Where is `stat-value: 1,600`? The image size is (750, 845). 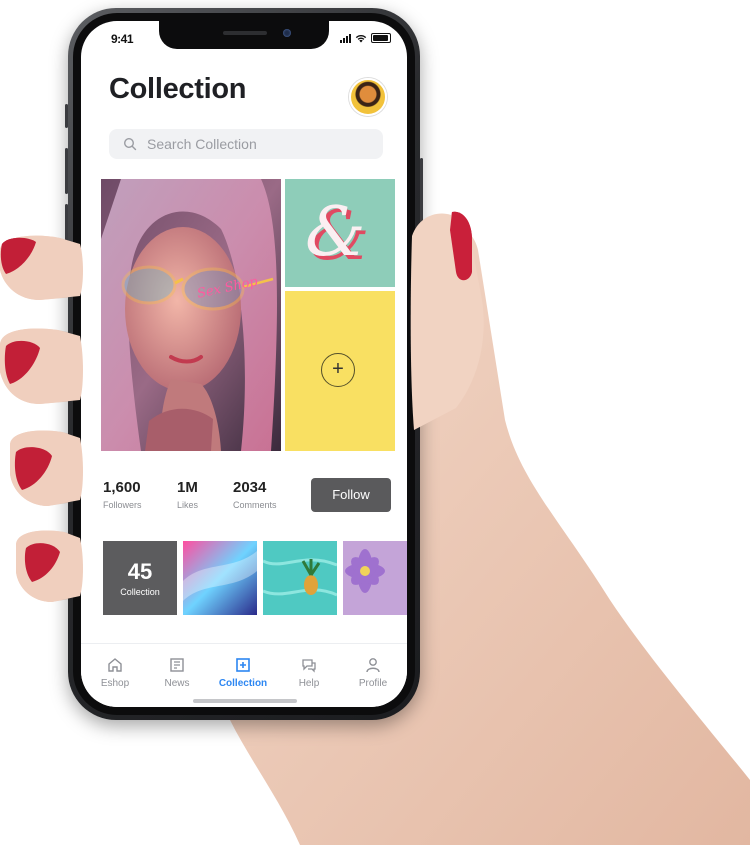 stat-value: 1,600 is located at coordinates (122, 487).